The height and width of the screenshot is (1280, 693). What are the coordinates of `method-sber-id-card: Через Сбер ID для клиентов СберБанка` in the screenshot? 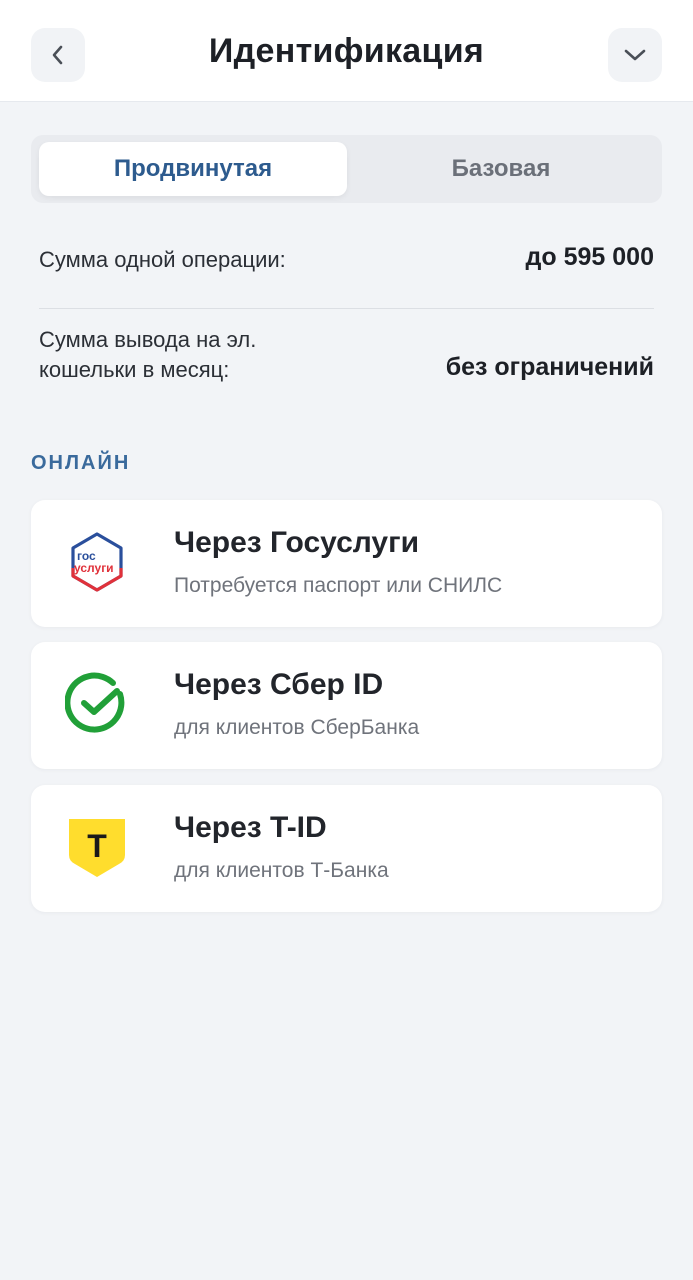 It's located at (346, 705).